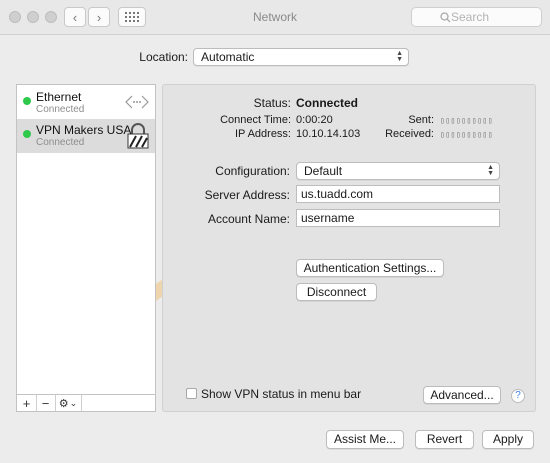  Describe the element at coordinates (228, 57) in the screenshot. I see `location-value: Automatic` at that location.